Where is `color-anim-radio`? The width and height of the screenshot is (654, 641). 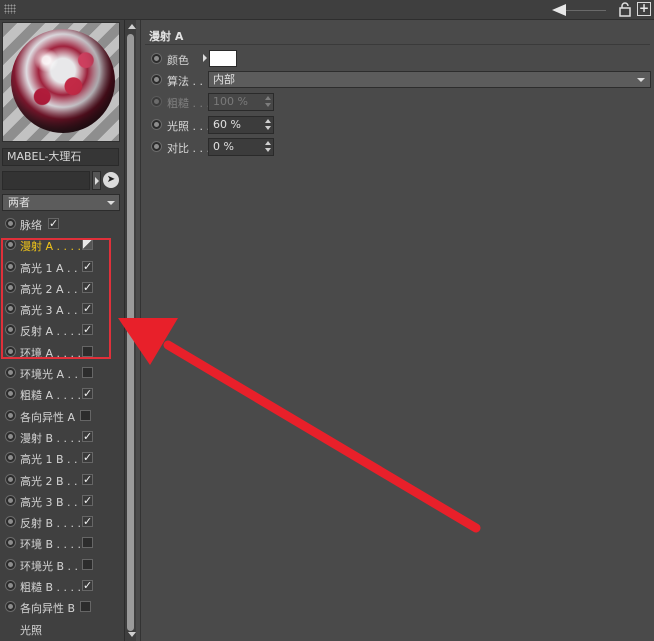
color-anim-radio is located at coordinates (156, 58).